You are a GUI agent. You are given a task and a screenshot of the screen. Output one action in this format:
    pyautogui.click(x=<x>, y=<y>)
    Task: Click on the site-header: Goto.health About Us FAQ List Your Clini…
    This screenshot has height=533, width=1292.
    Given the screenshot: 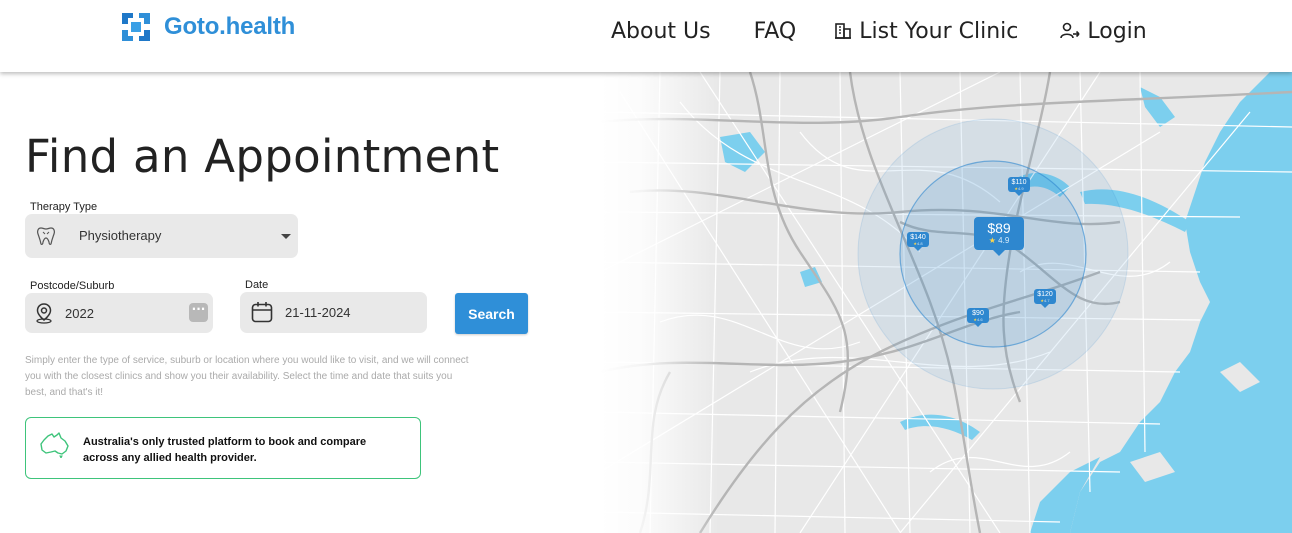 What is the action you would take?
    pyautogui.click(x=646, y=36)
    